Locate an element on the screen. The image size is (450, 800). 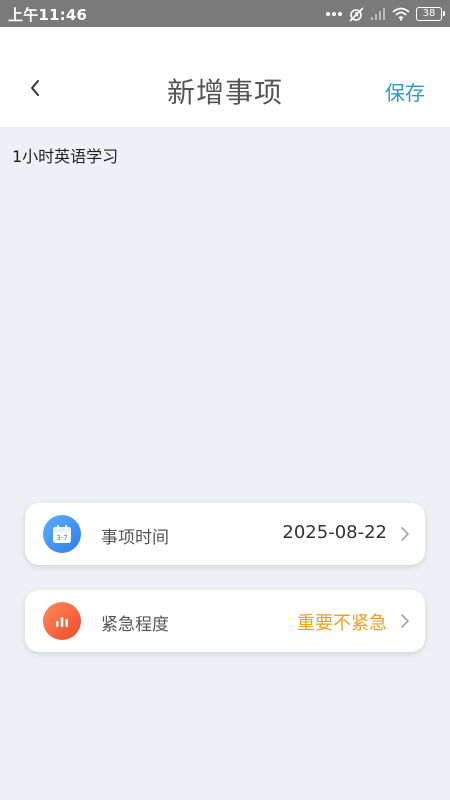
status-icons: 38 is located at coordinates (385, 14).